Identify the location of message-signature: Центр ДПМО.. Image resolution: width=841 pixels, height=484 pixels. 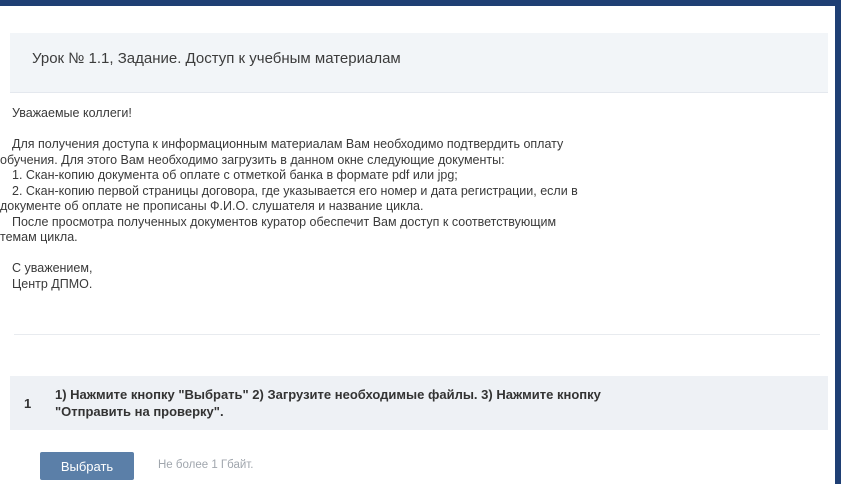
(52, 283).